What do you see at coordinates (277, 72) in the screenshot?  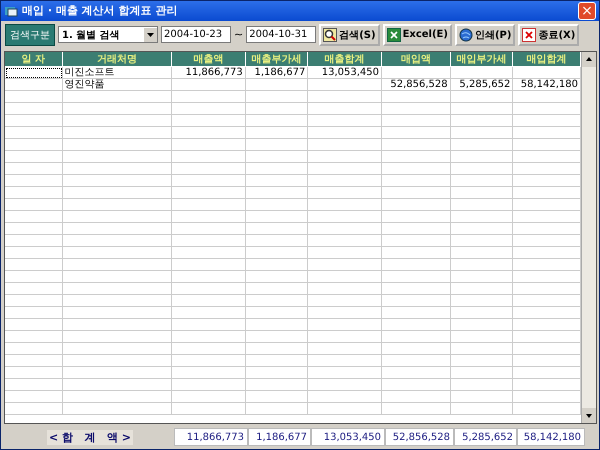 I see `table-cell: 1,186,677` at bounding box center [277, 72].